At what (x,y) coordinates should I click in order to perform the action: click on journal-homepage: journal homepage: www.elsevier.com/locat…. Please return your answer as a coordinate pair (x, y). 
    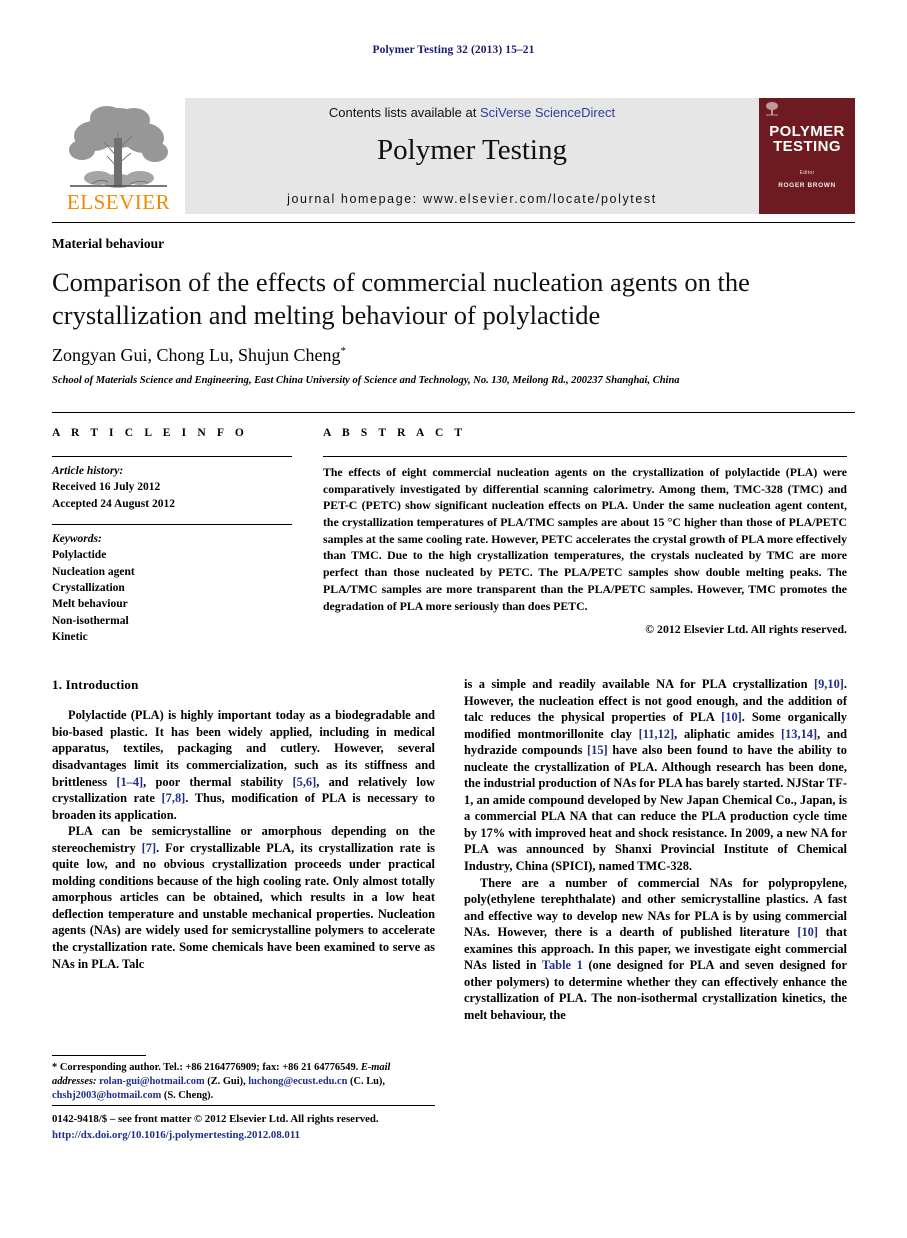
    Looking at the image, I should click on (472, 199).